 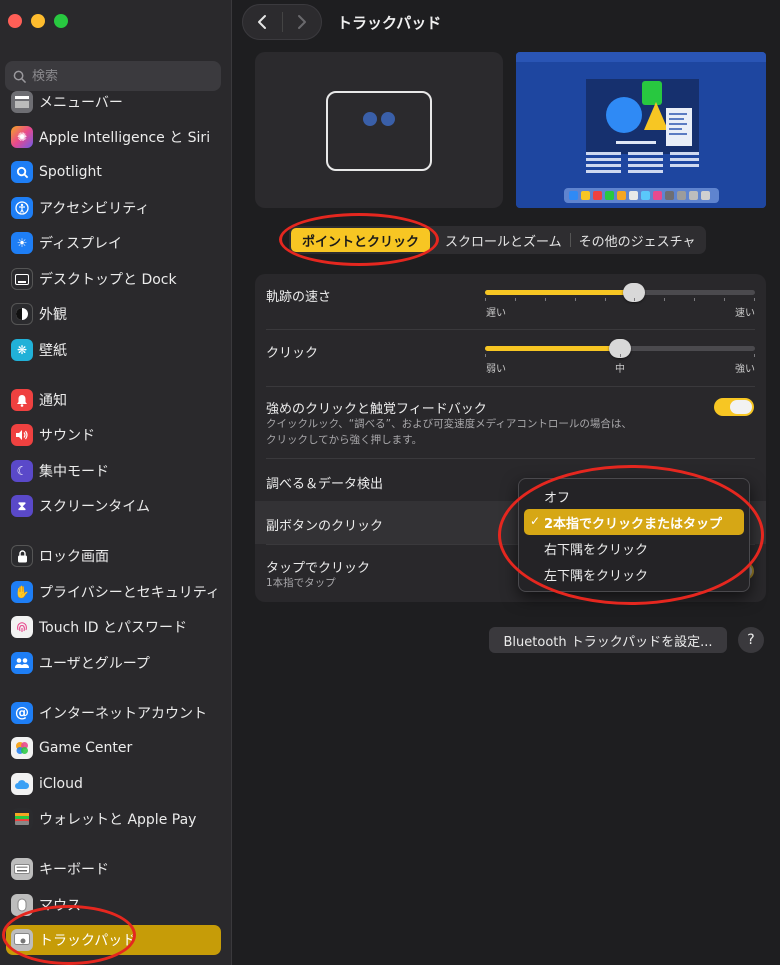 I want to click on sidebar-item-touchid: Touch ID とパスワード, so click(x=113, y=627).